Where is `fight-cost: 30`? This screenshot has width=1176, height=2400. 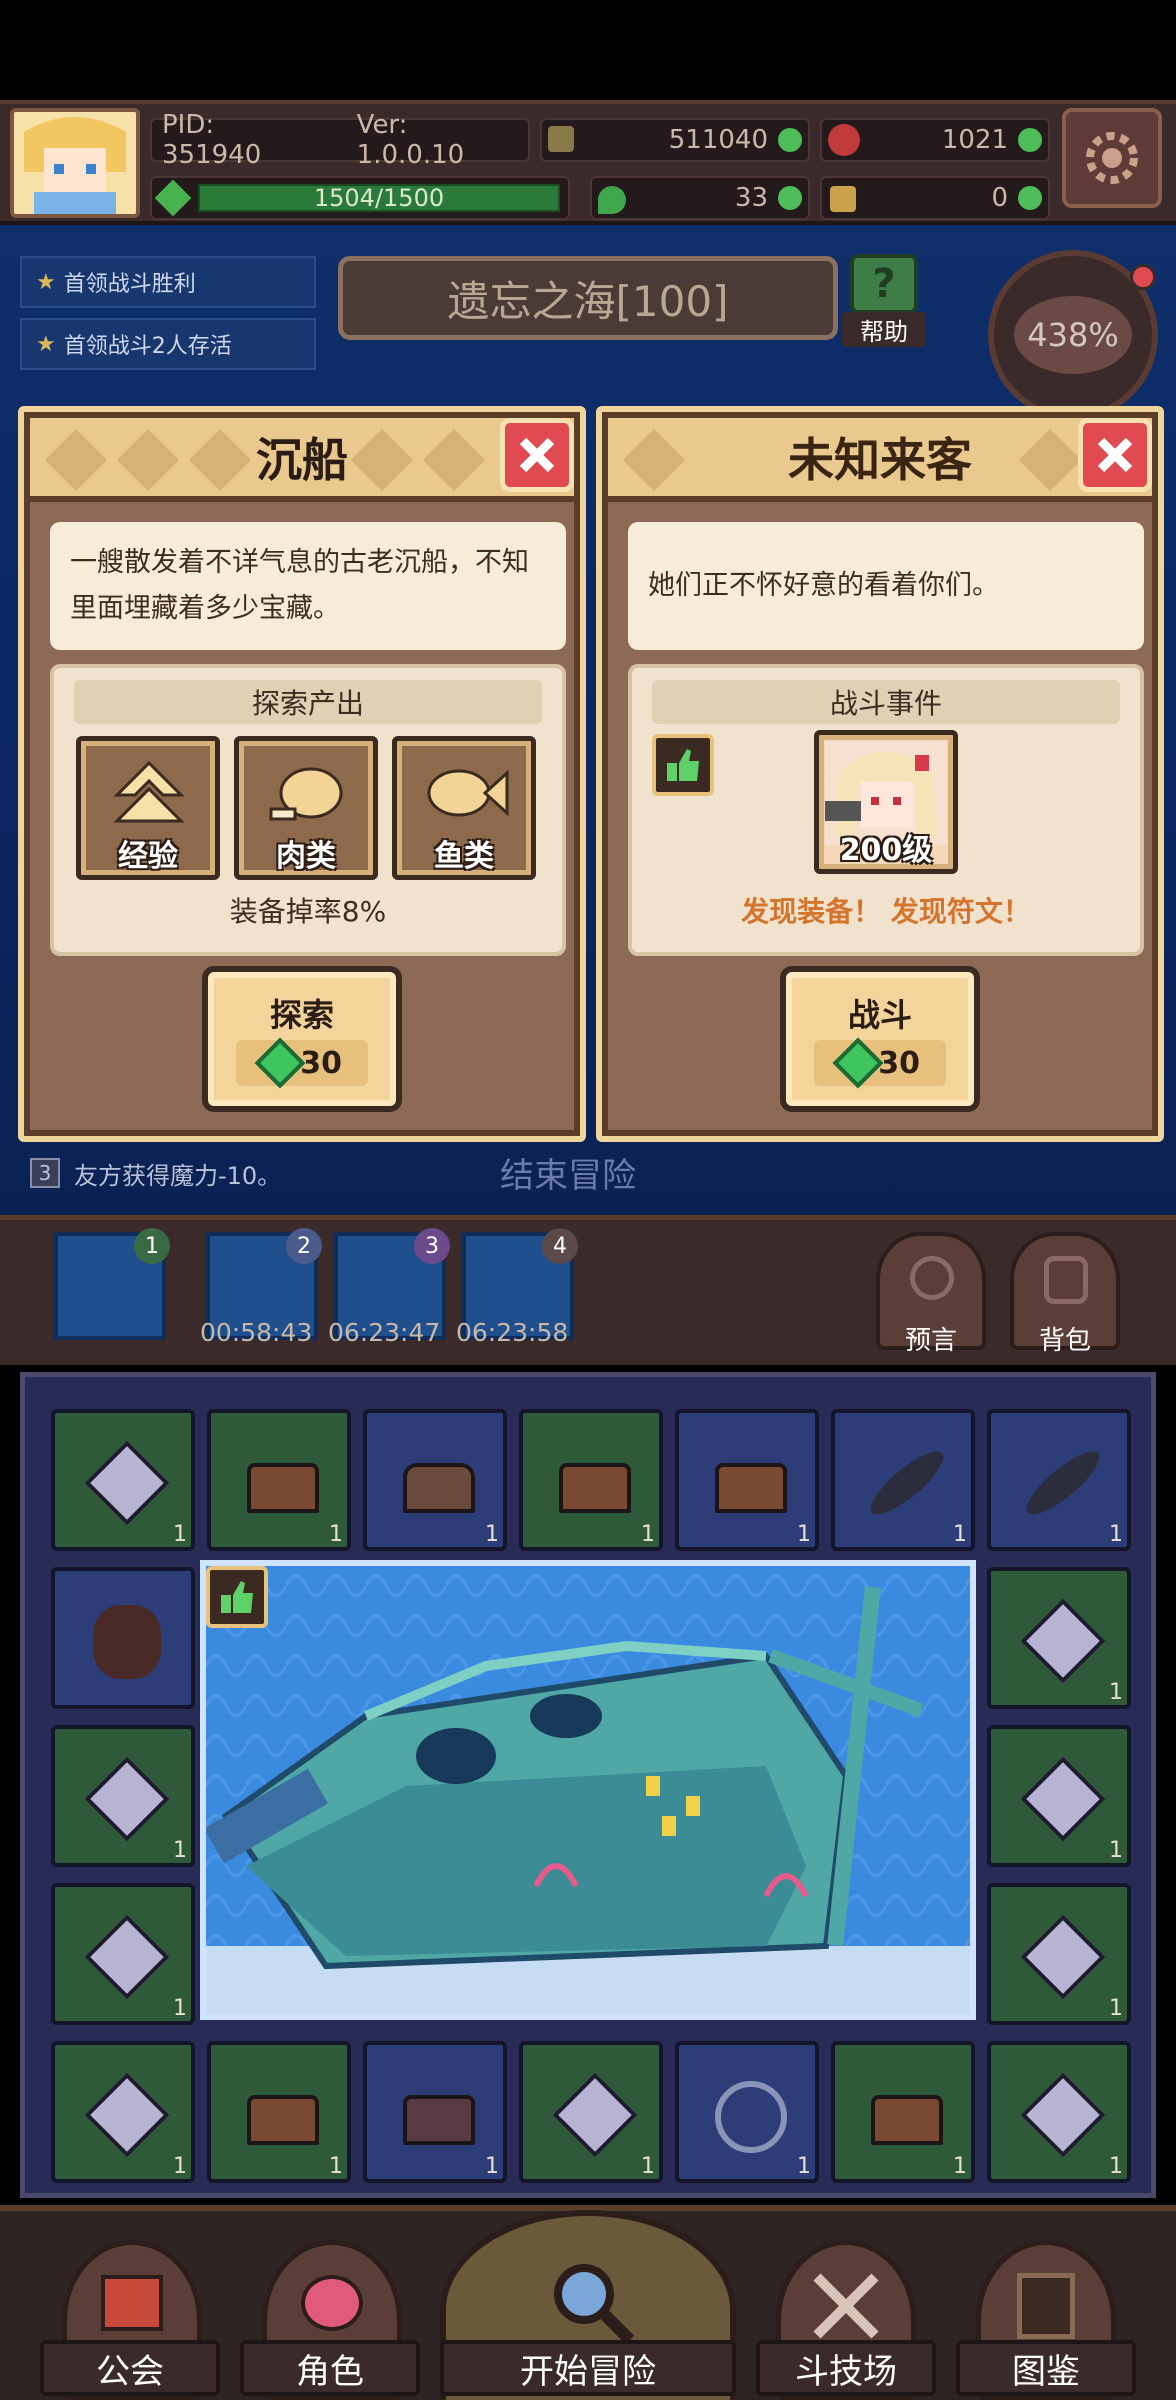 fight-cost: 30 is located at coordinates (880, 1063).